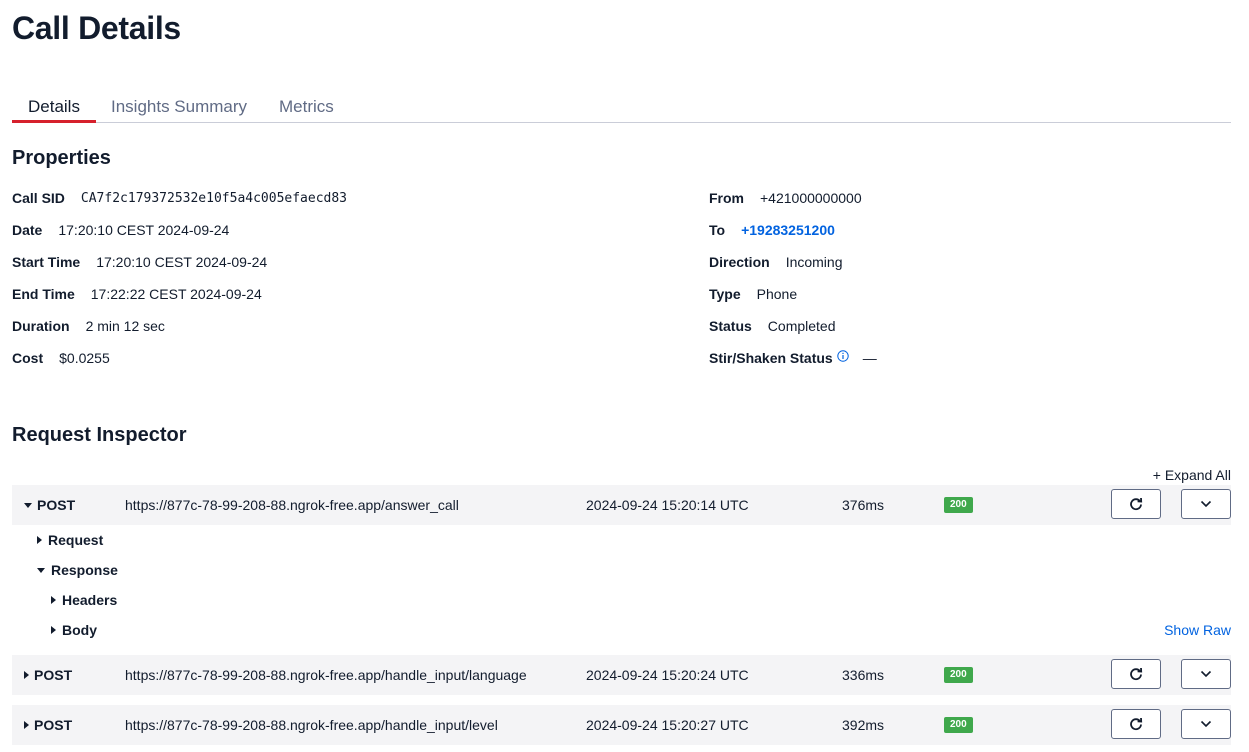 This screenshot has width=1249, height=752. I want to click on property-value: —, so click(869, 358).